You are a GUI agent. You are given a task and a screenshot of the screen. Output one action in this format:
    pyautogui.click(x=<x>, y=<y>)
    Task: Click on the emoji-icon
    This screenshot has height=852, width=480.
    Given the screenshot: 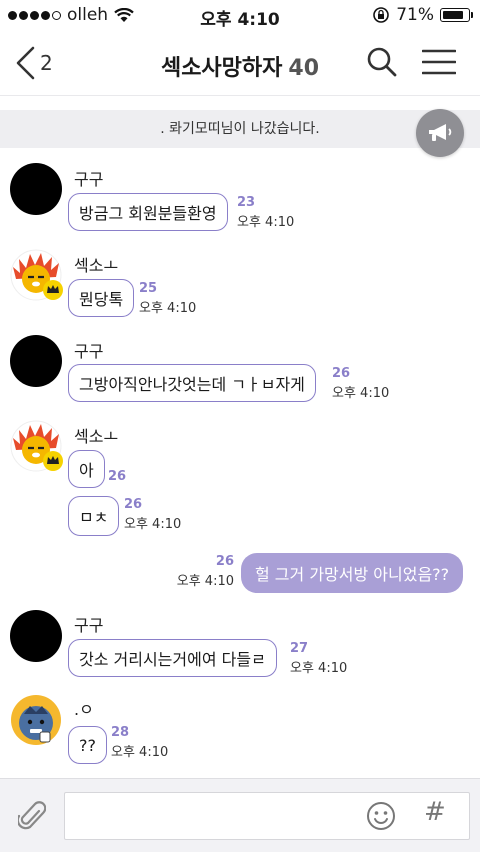 What is the action you would take?
    pyautogui.click(x=381, y=816)
    